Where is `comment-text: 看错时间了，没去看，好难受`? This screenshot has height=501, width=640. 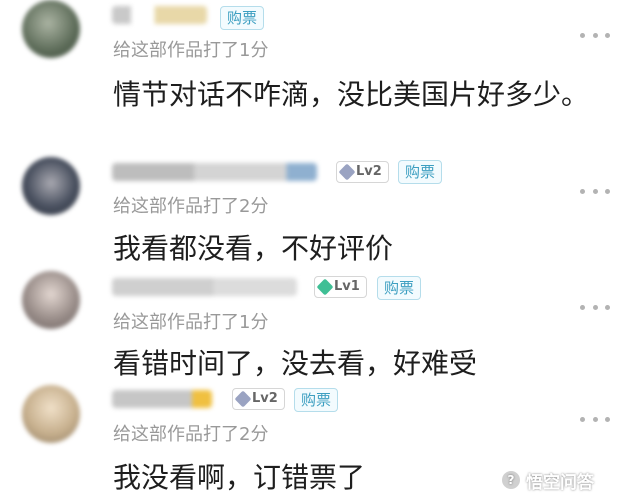 comment-text: 看错时间了，没去看，好难受 is located at coordinates (295, 363).